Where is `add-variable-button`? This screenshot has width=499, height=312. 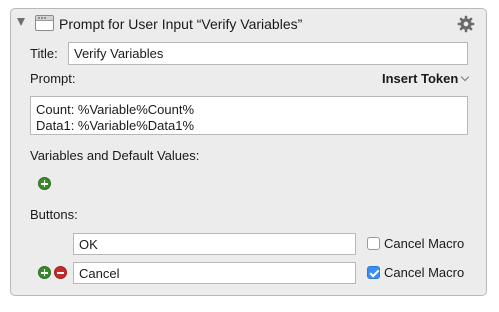 add-variable-button is located at coordinates (44, 183).